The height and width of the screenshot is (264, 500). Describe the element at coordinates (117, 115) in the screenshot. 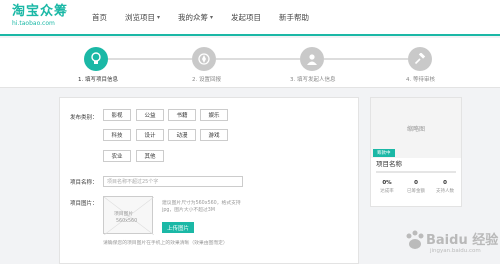

I see `category-button-film: 影视` at that location.